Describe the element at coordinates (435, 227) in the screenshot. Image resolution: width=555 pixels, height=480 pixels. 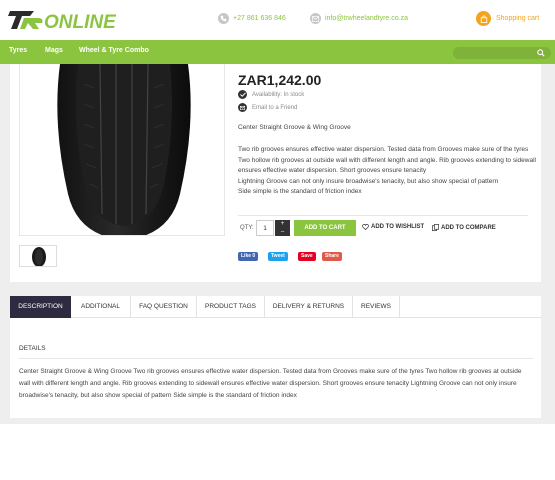
I see `compare-icon` at that location.